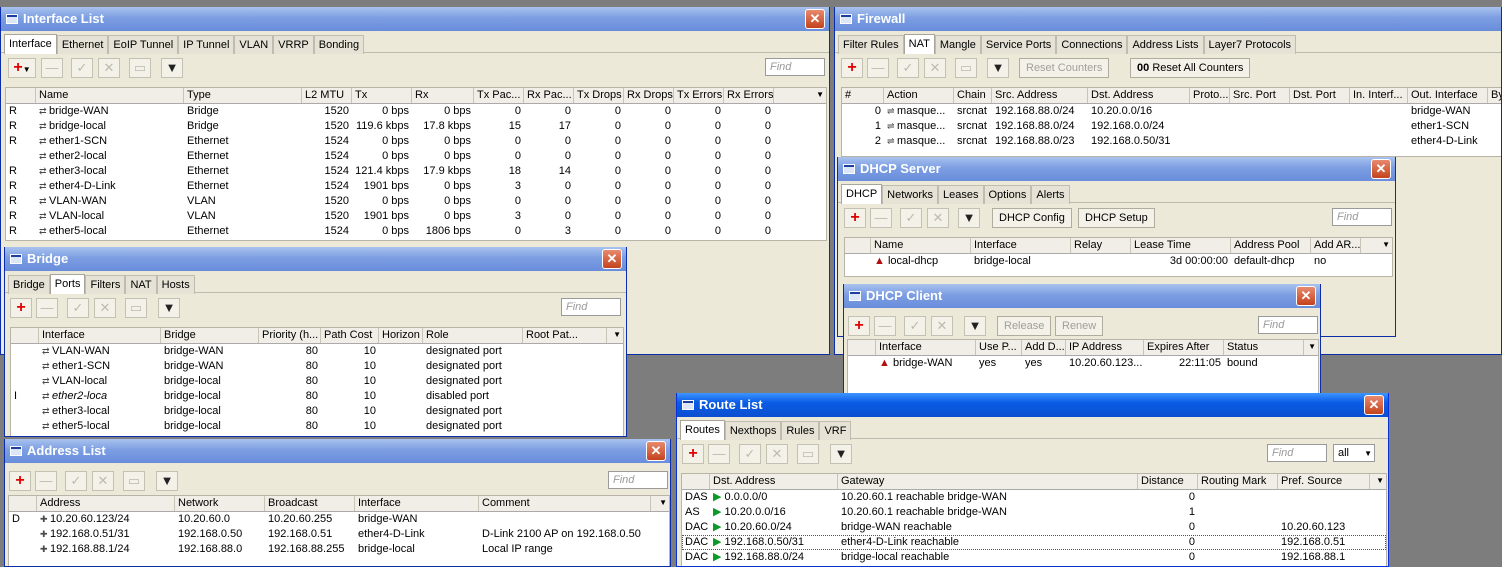  I want to click on table-row: R ⇄ VLAN-WAN VLAN 1520 0 bps 0 bps 0 0 0 0 0 0, so click(416, 201).